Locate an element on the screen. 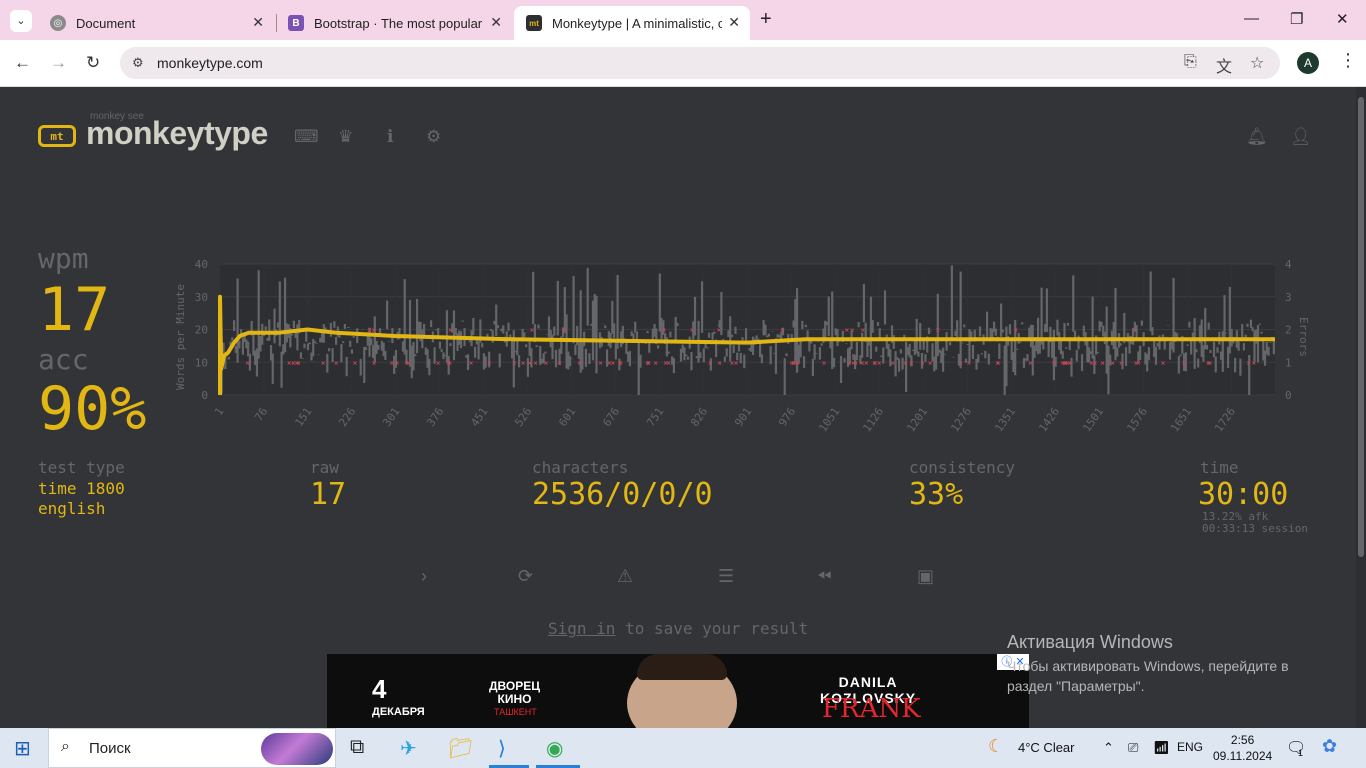  restart-icon: ⟳ is located at coordinates (525, 576).